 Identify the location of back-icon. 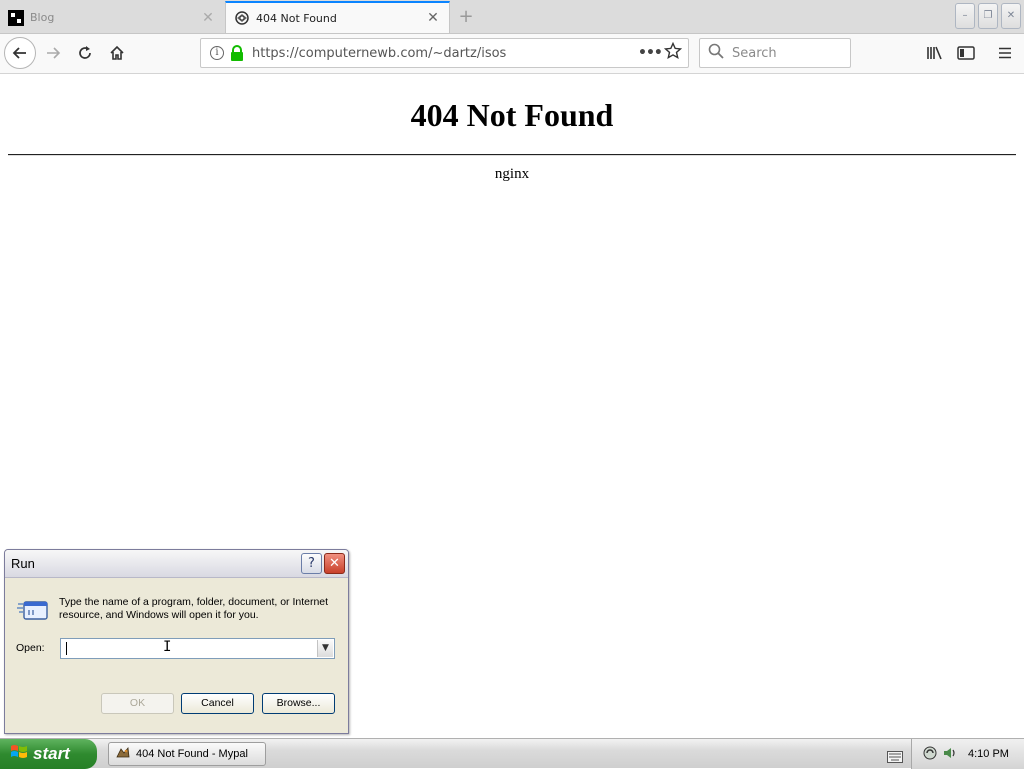
(19, 53).